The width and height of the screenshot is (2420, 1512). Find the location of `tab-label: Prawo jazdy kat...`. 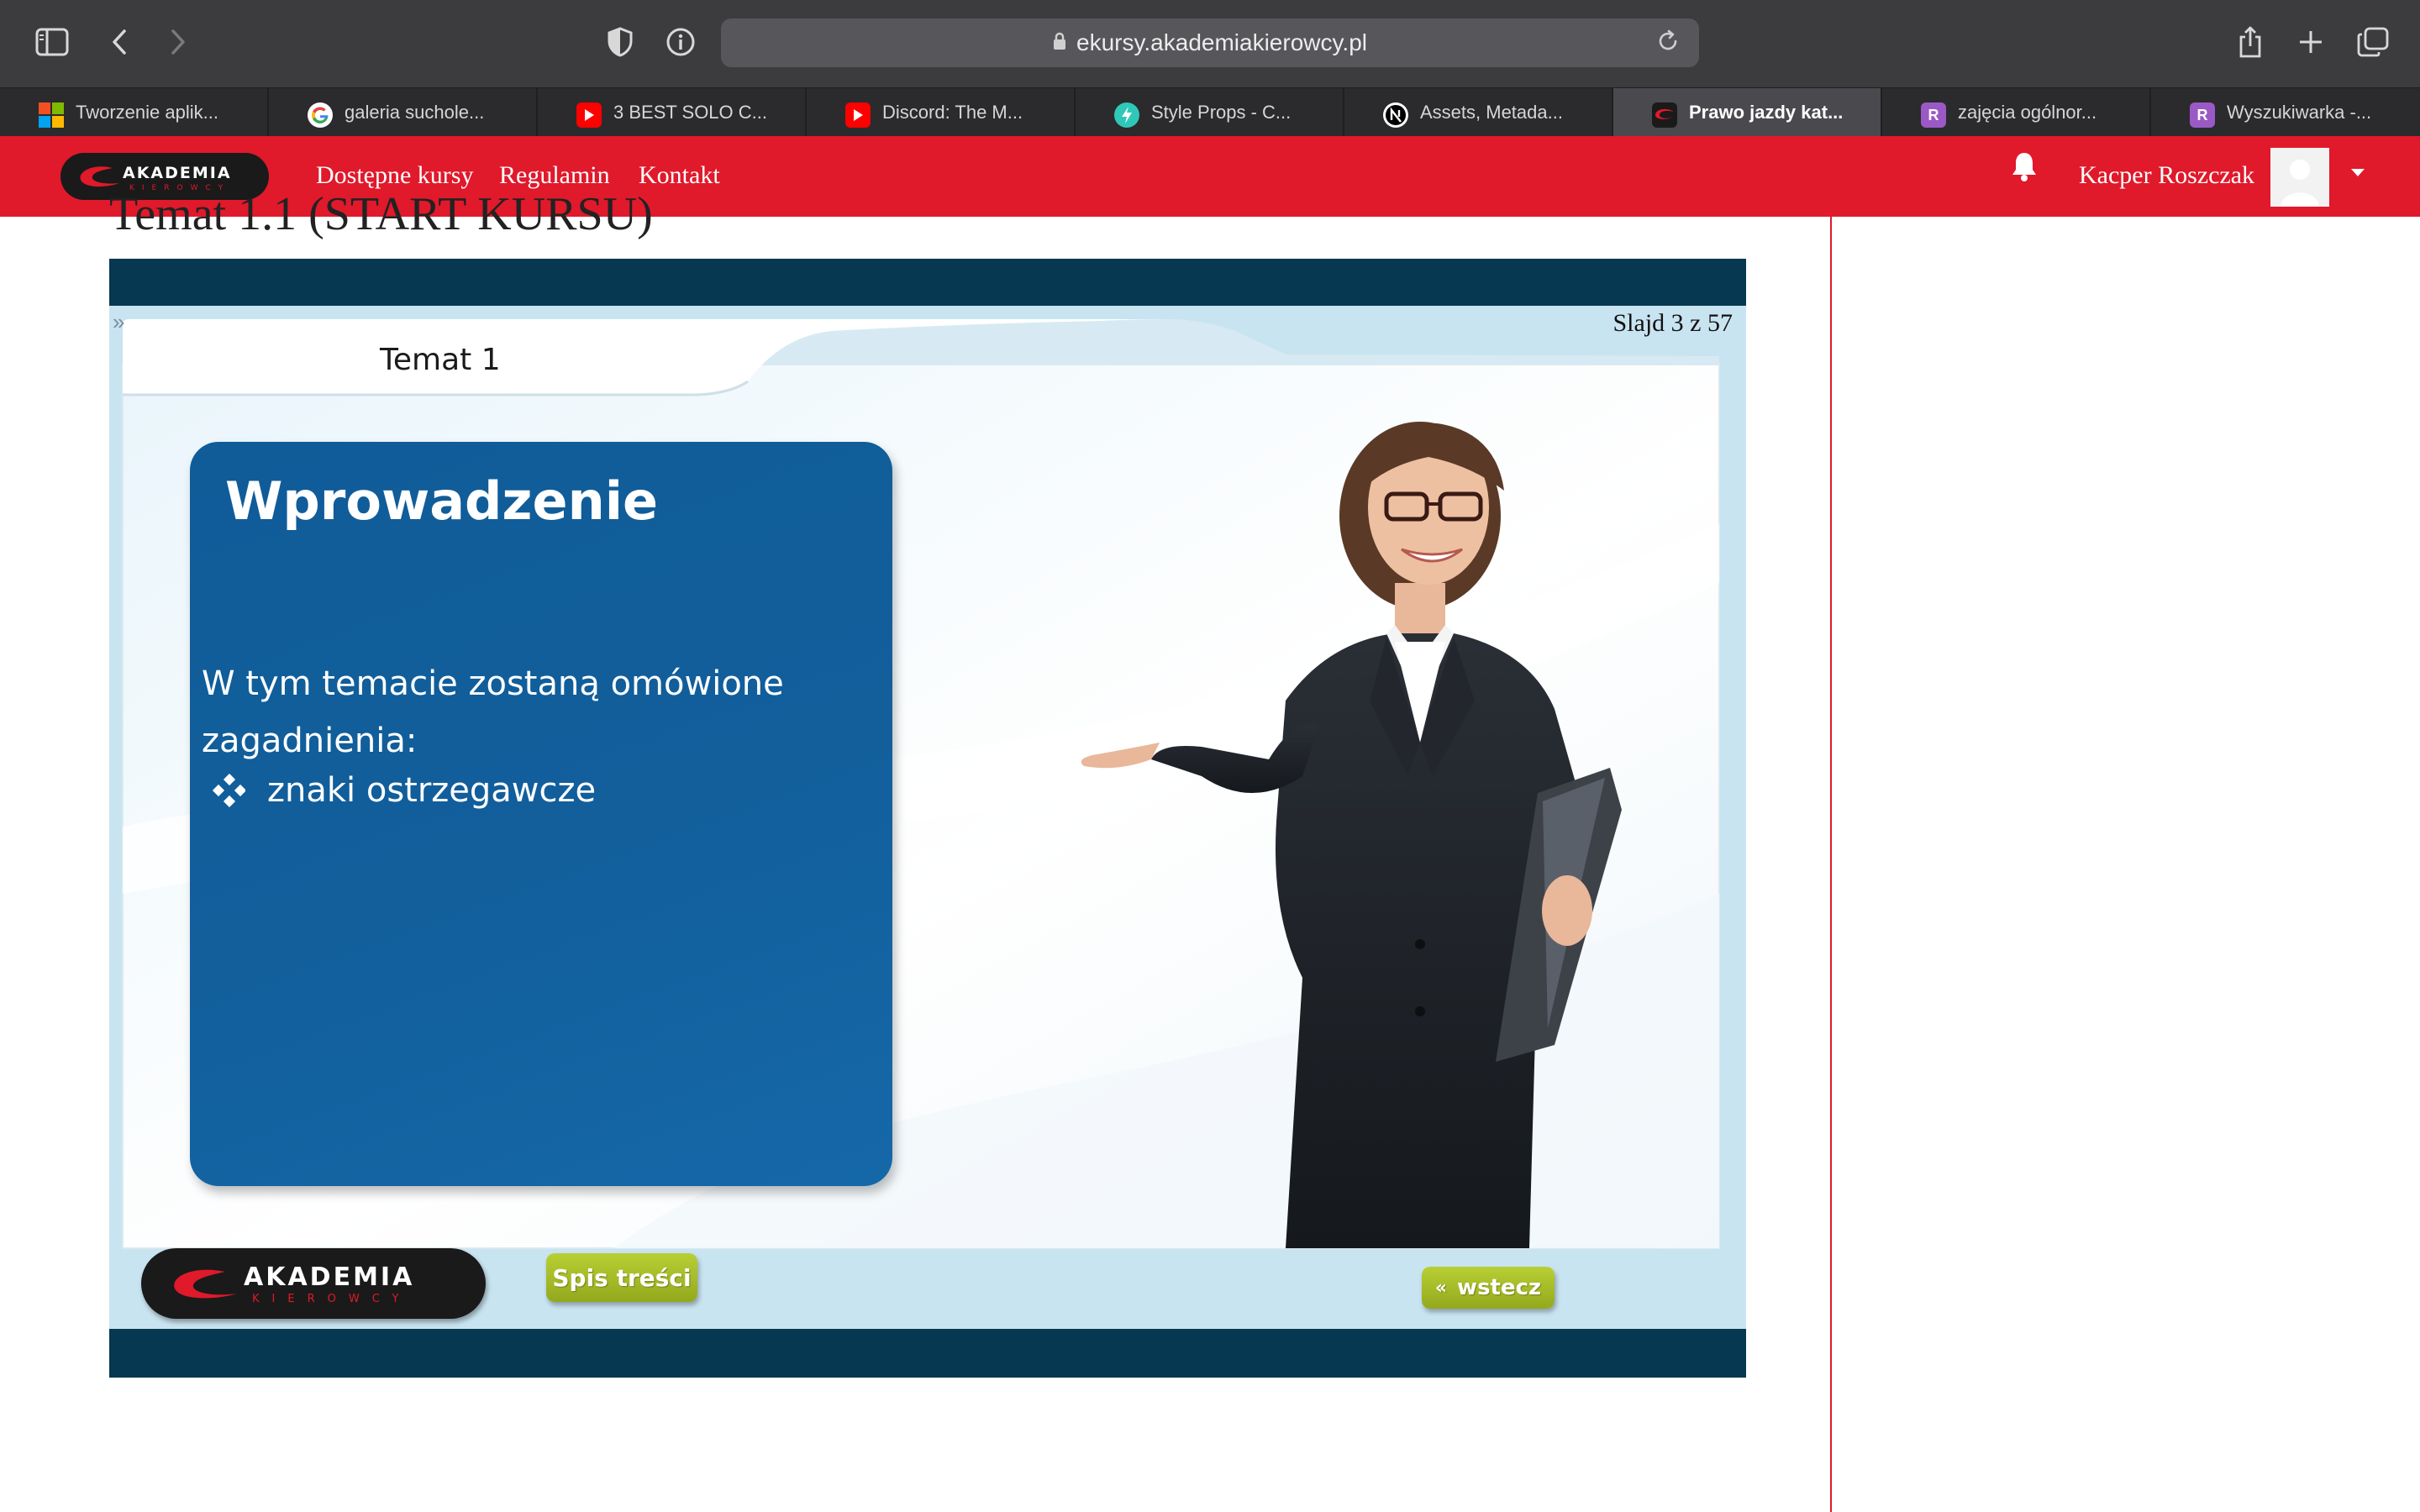

tab-label: Prawo jazdy kat... is located at coordinates (1766, 112).